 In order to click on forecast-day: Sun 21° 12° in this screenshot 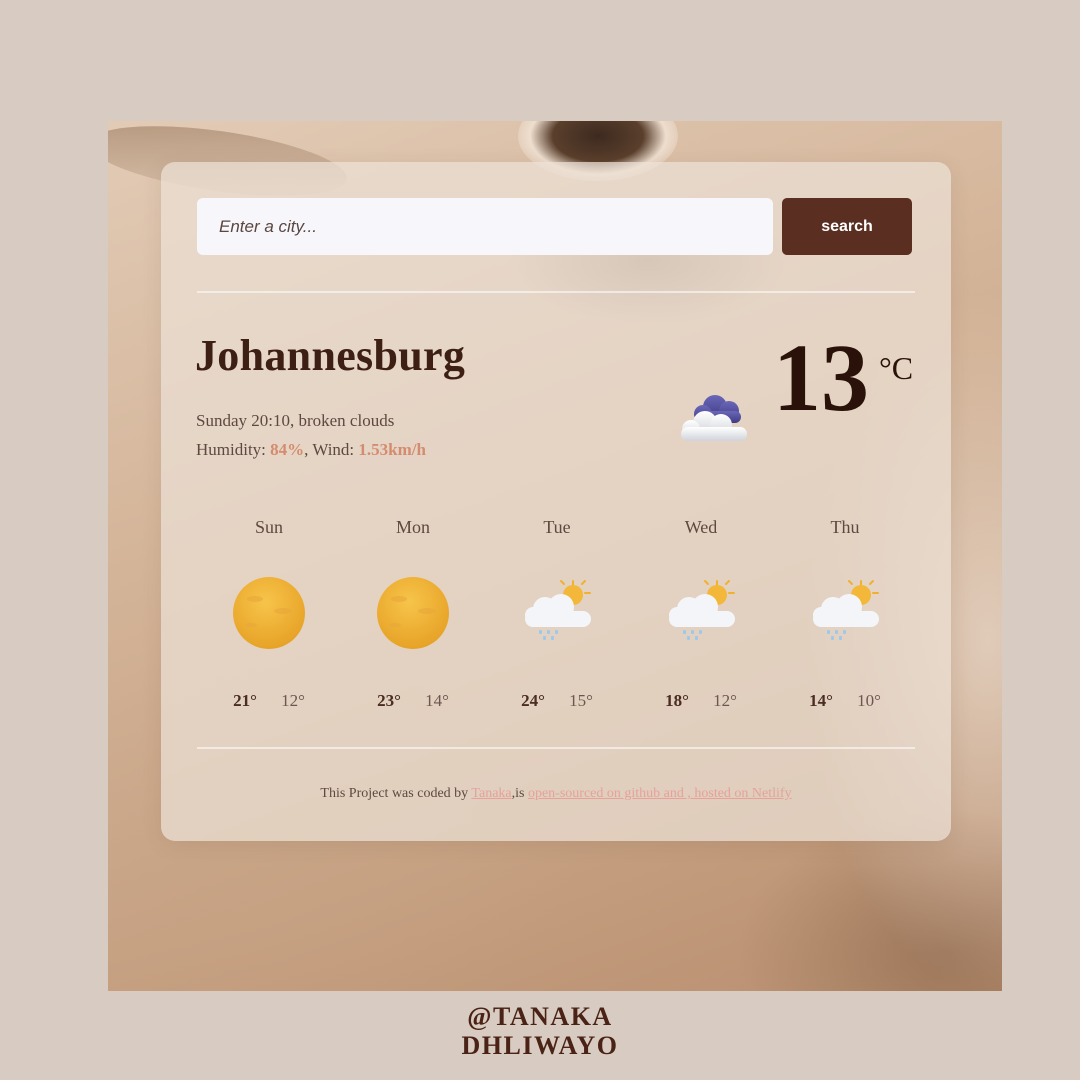, I will do `click(269, 613)`.